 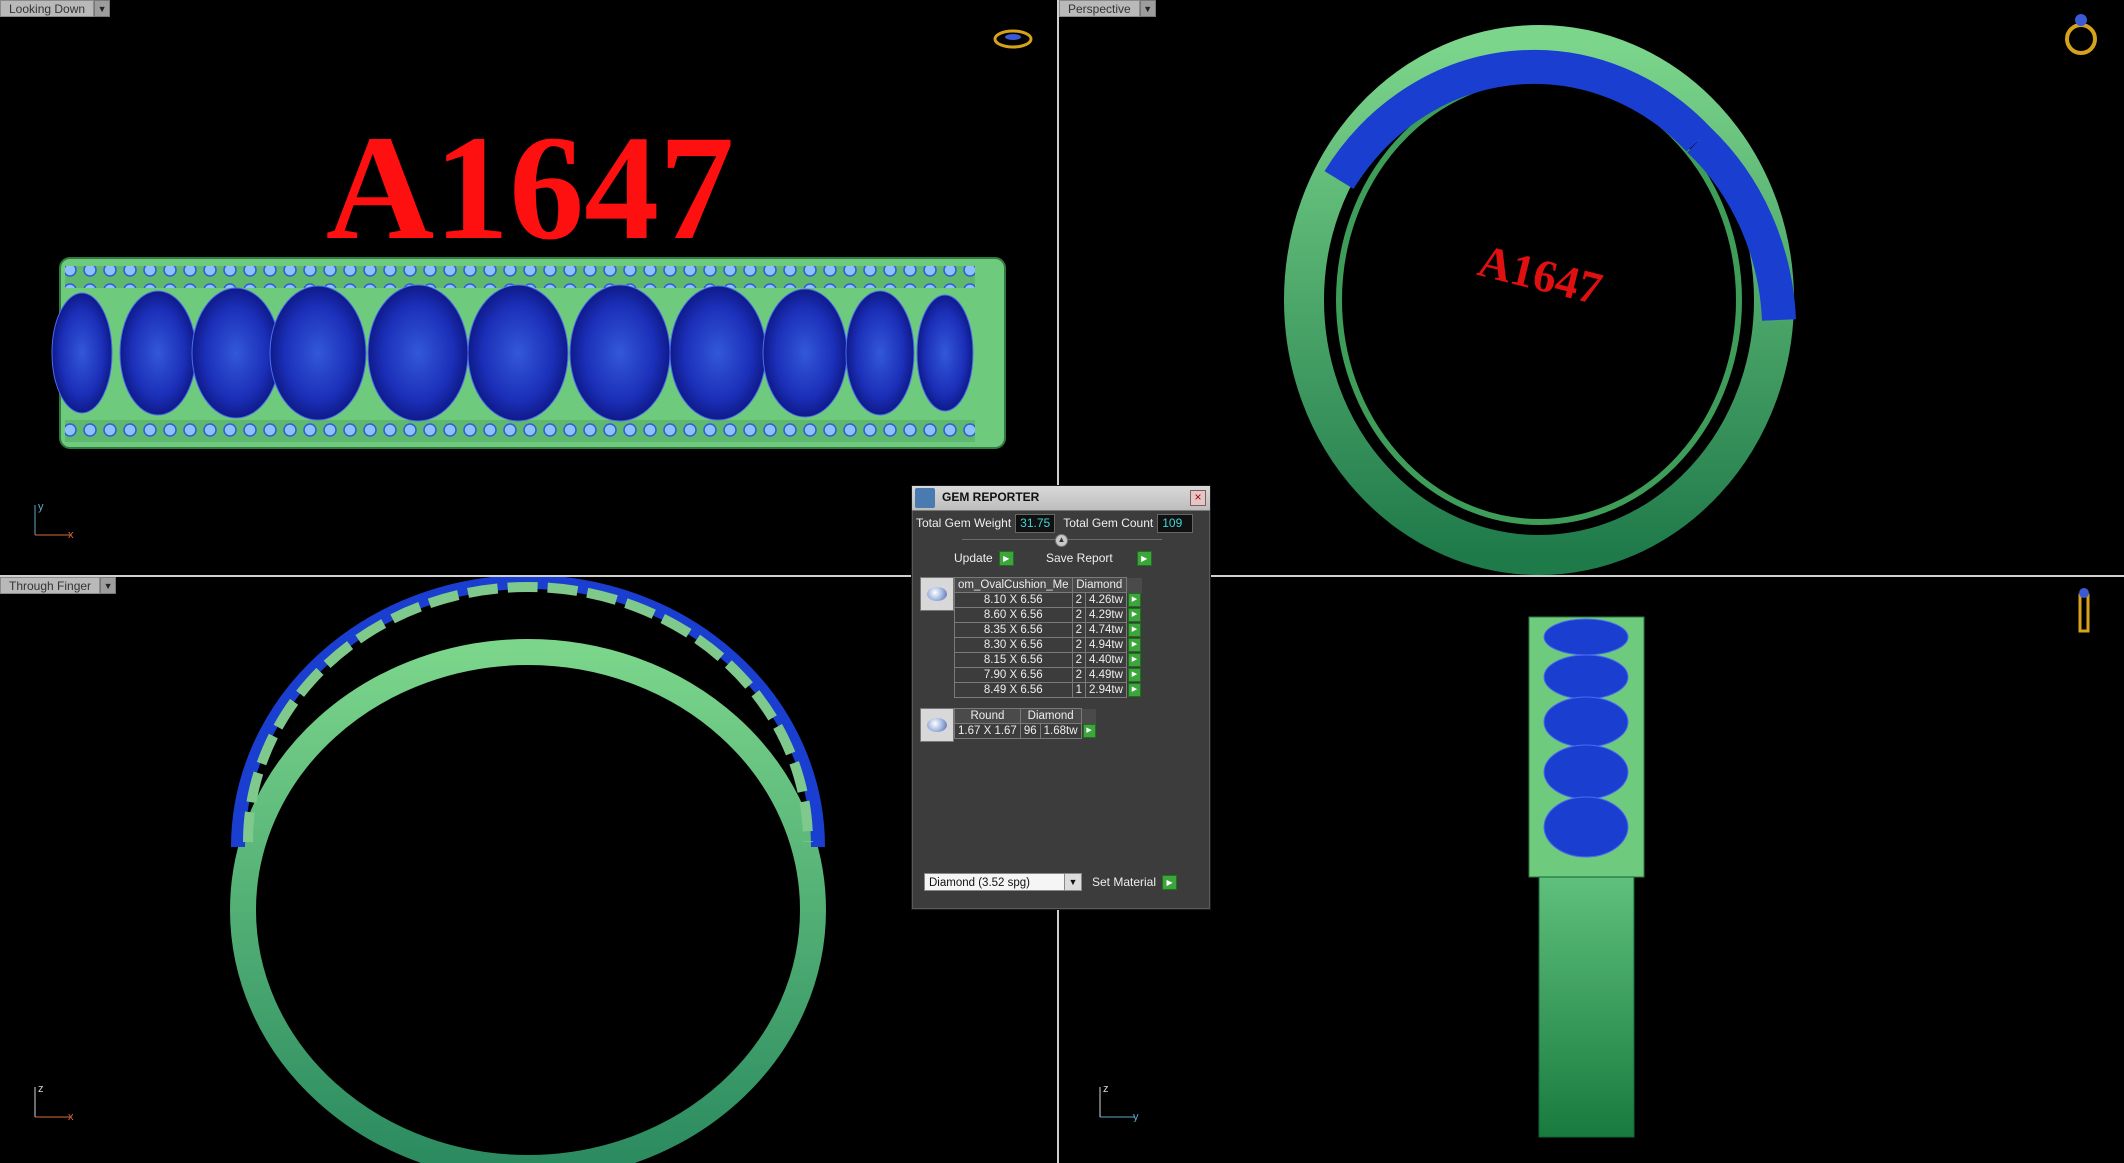 I want to click on gem-weight: 1.68tw, so click(x=1060, y=731).